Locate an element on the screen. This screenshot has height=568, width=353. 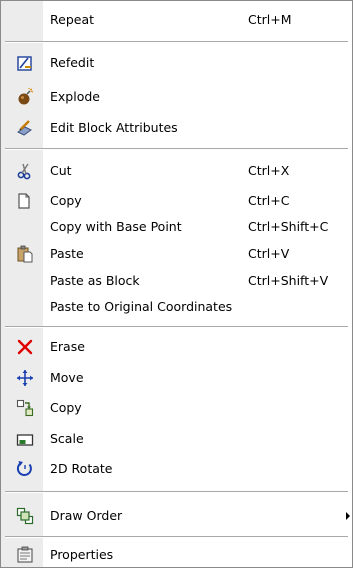
menu-item-edit-block-attributes: Edit Block Attributes is located at coordinates (176, 128).